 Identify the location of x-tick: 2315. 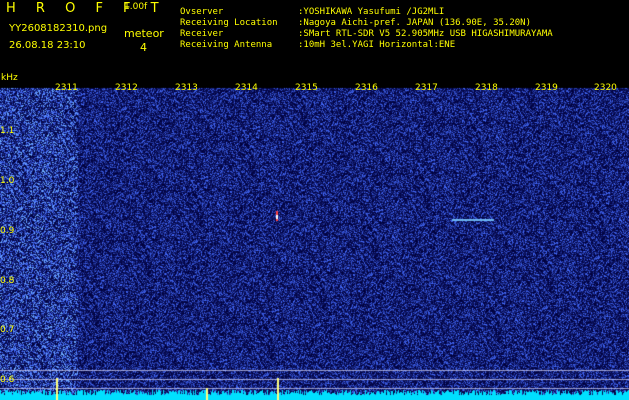
(306, 88).